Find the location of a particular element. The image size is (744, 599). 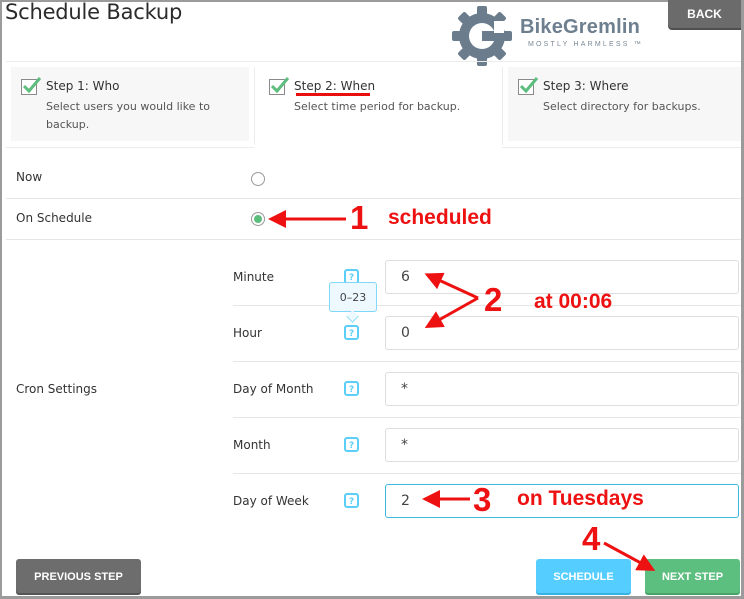

month-label: Month is located at coordinates (252, 445).